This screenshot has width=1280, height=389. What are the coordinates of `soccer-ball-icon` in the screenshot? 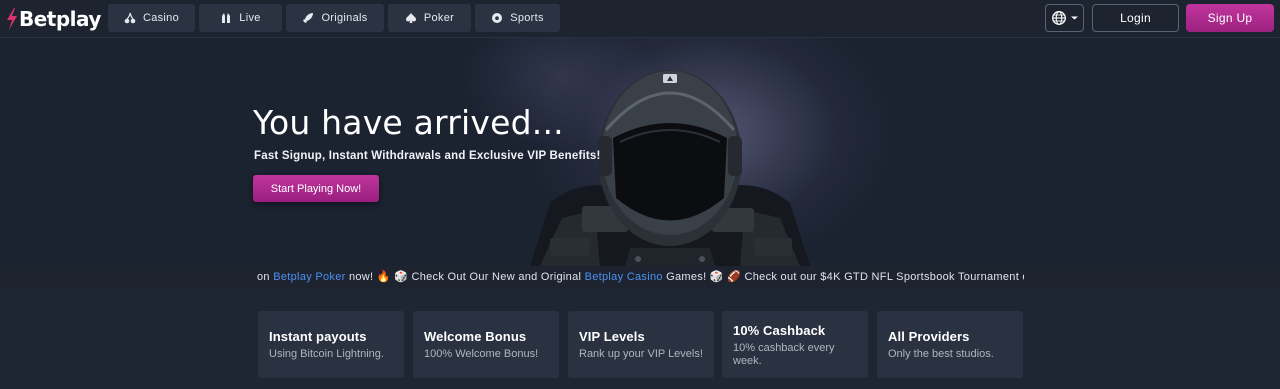 It's located at (497, 18).